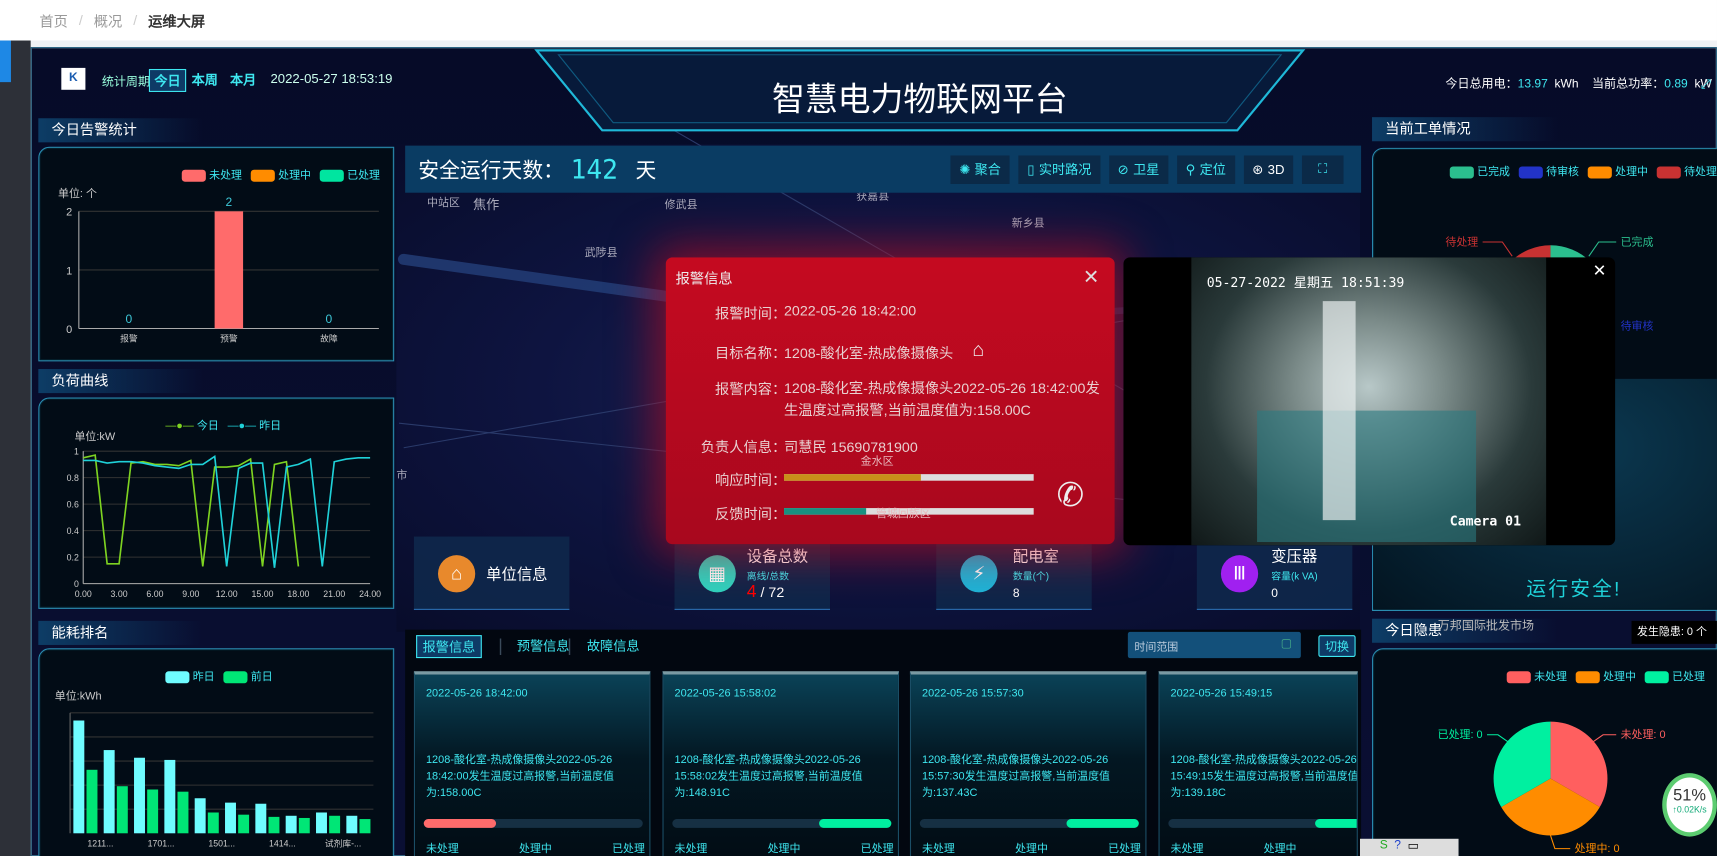  I want to click on breadcrumb-overview: 概况, so click(108, 20).